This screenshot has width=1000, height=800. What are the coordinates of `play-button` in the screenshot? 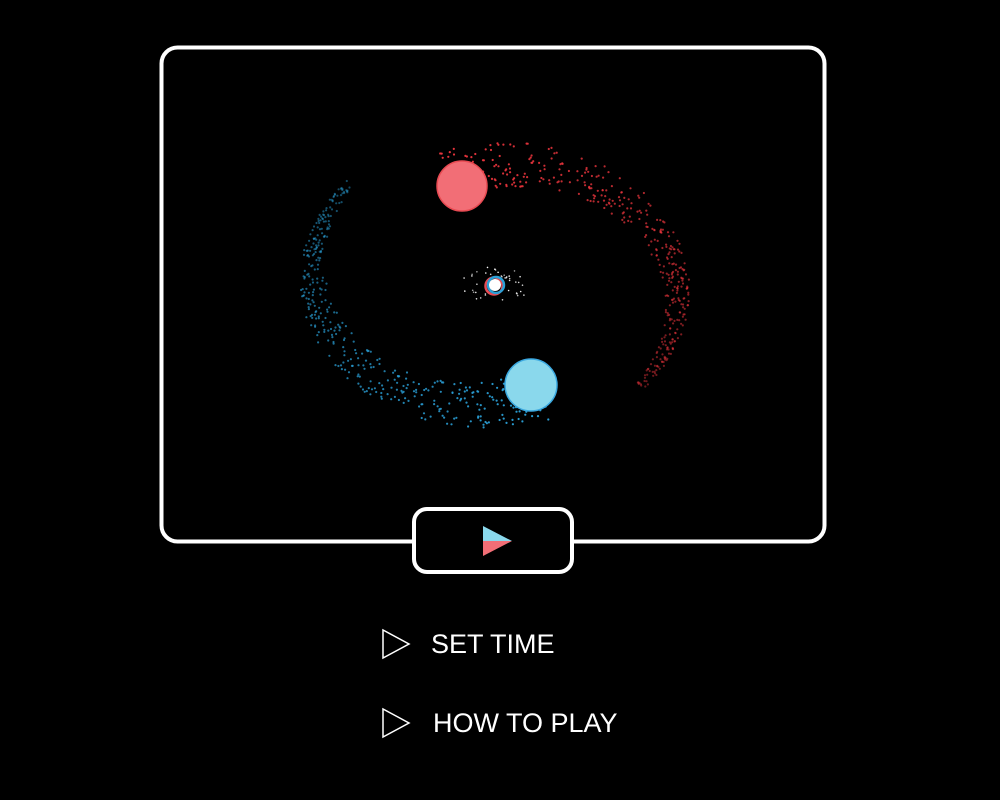 It's located at (493, 540).